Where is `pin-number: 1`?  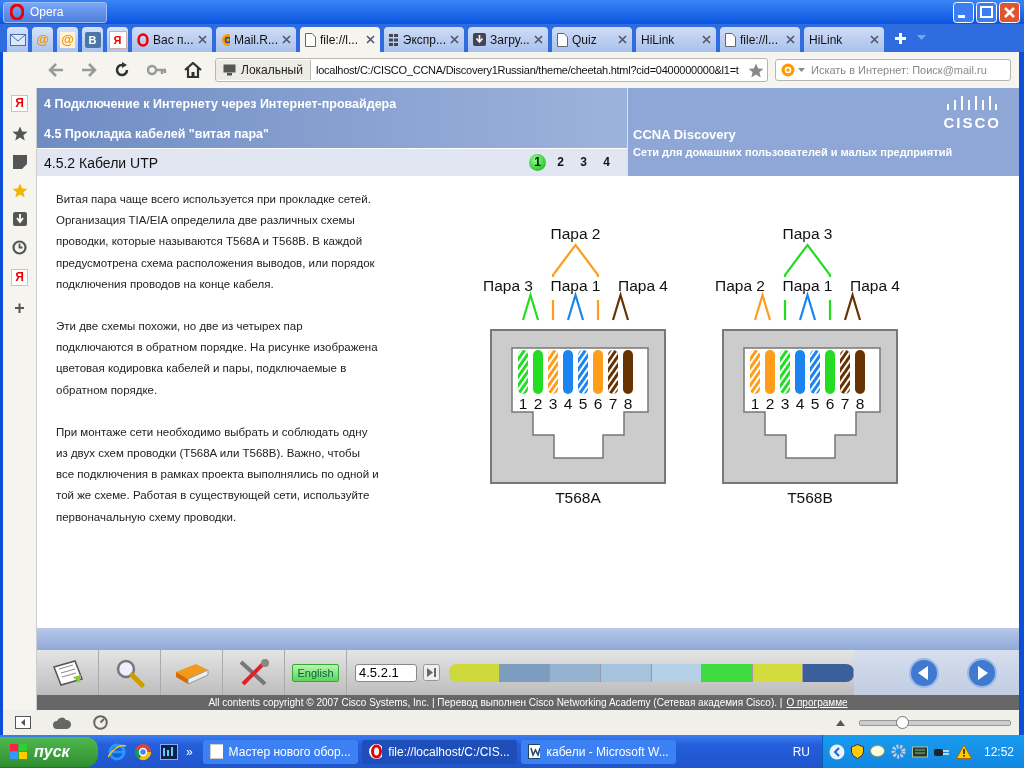
pin-number: 1 is located at coordinates (523, 403).